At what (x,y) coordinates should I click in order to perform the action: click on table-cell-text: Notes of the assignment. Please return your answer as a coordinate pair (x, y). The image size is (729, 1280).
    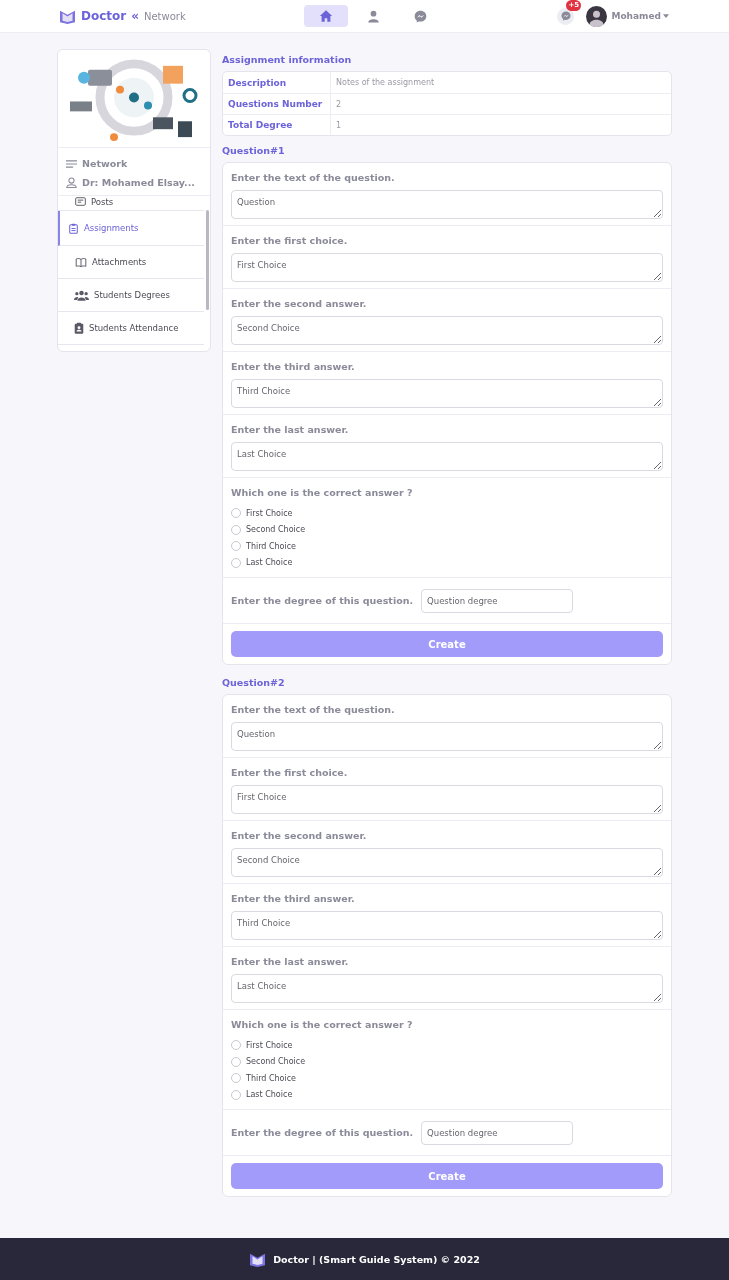
    Looking at the image, I should click on (385, 83).